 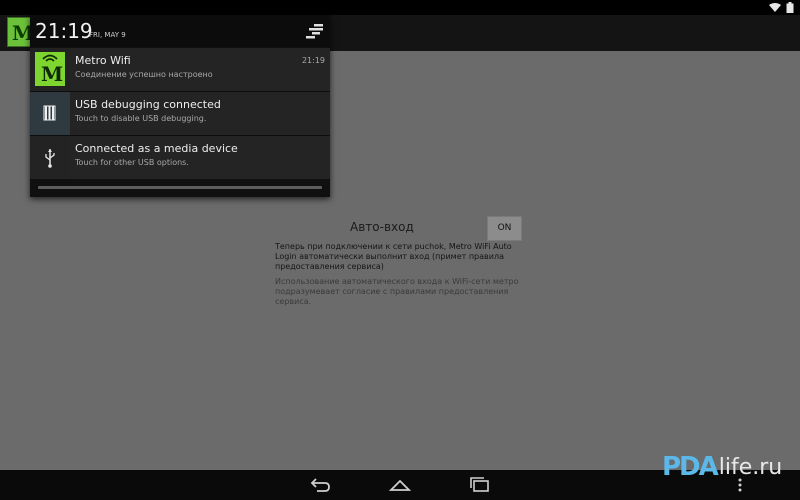 What do you see at coordinates (313, 60) in the screenshot?
I see `notification-time: 21:19` at bounding box center [313, 60].